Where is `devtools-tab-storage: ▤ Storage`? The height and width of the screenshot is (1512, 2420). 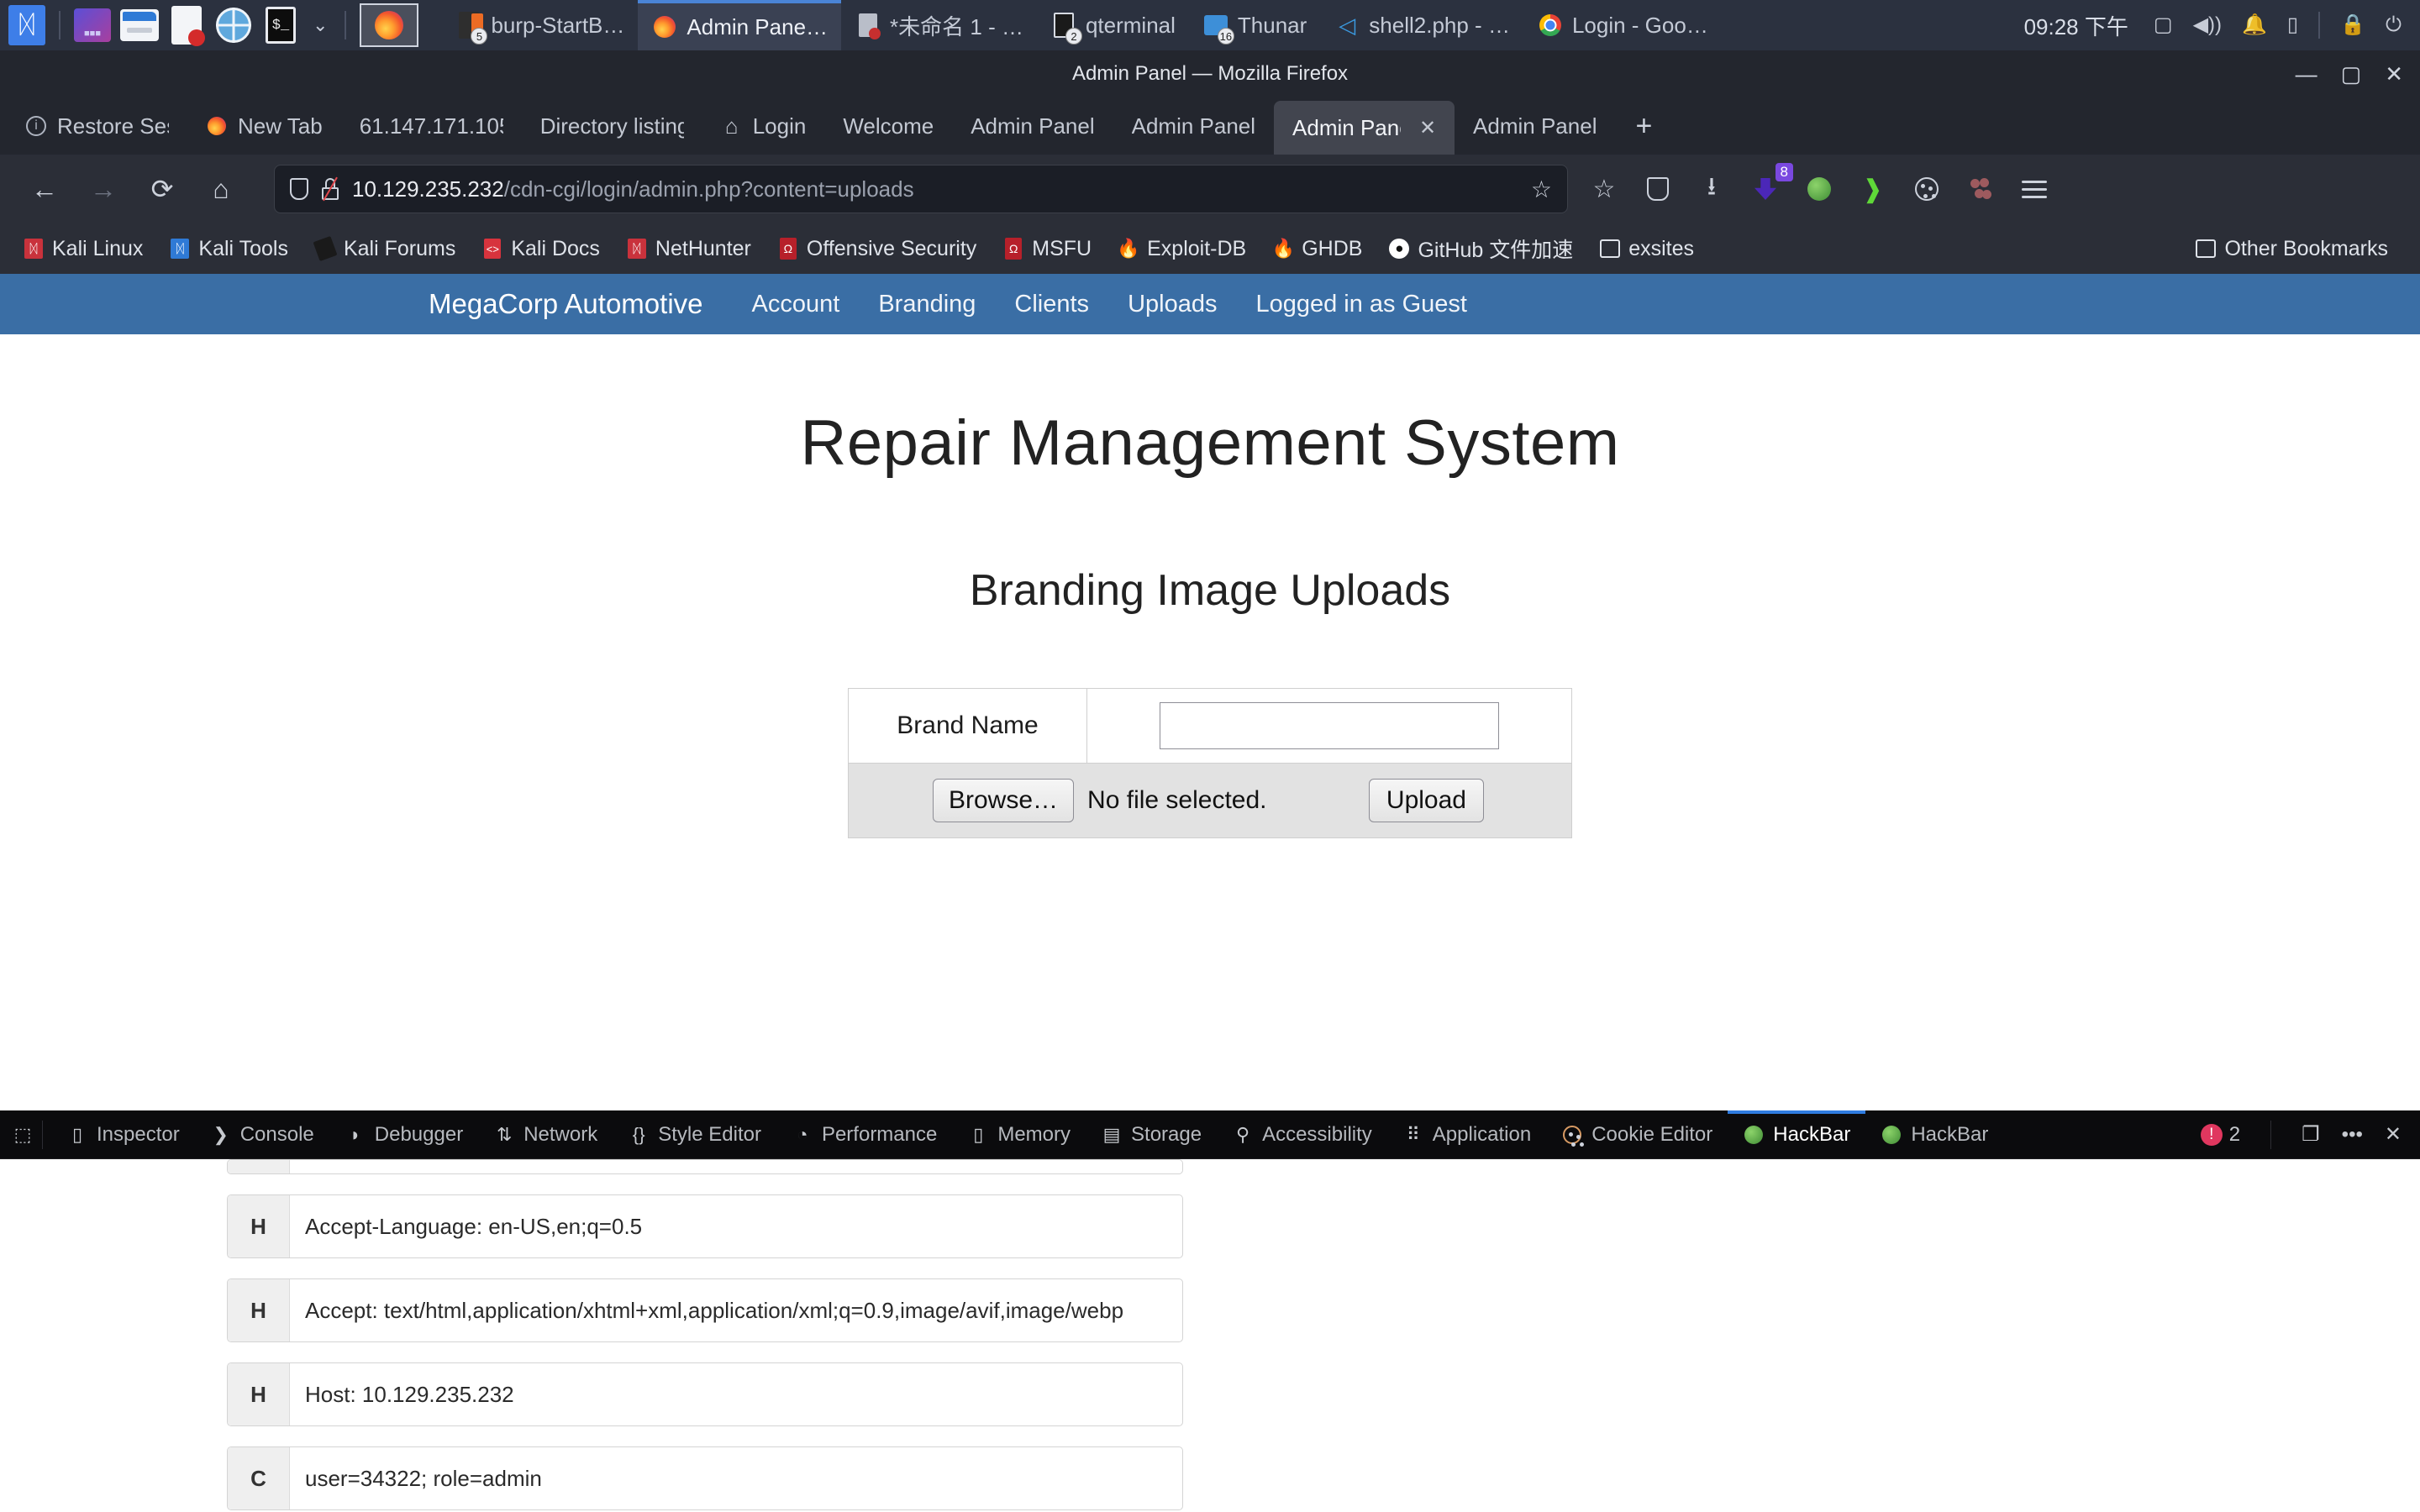 devtools-tab-storage: ▤ Storage is located at coordinates (1151, 1134).